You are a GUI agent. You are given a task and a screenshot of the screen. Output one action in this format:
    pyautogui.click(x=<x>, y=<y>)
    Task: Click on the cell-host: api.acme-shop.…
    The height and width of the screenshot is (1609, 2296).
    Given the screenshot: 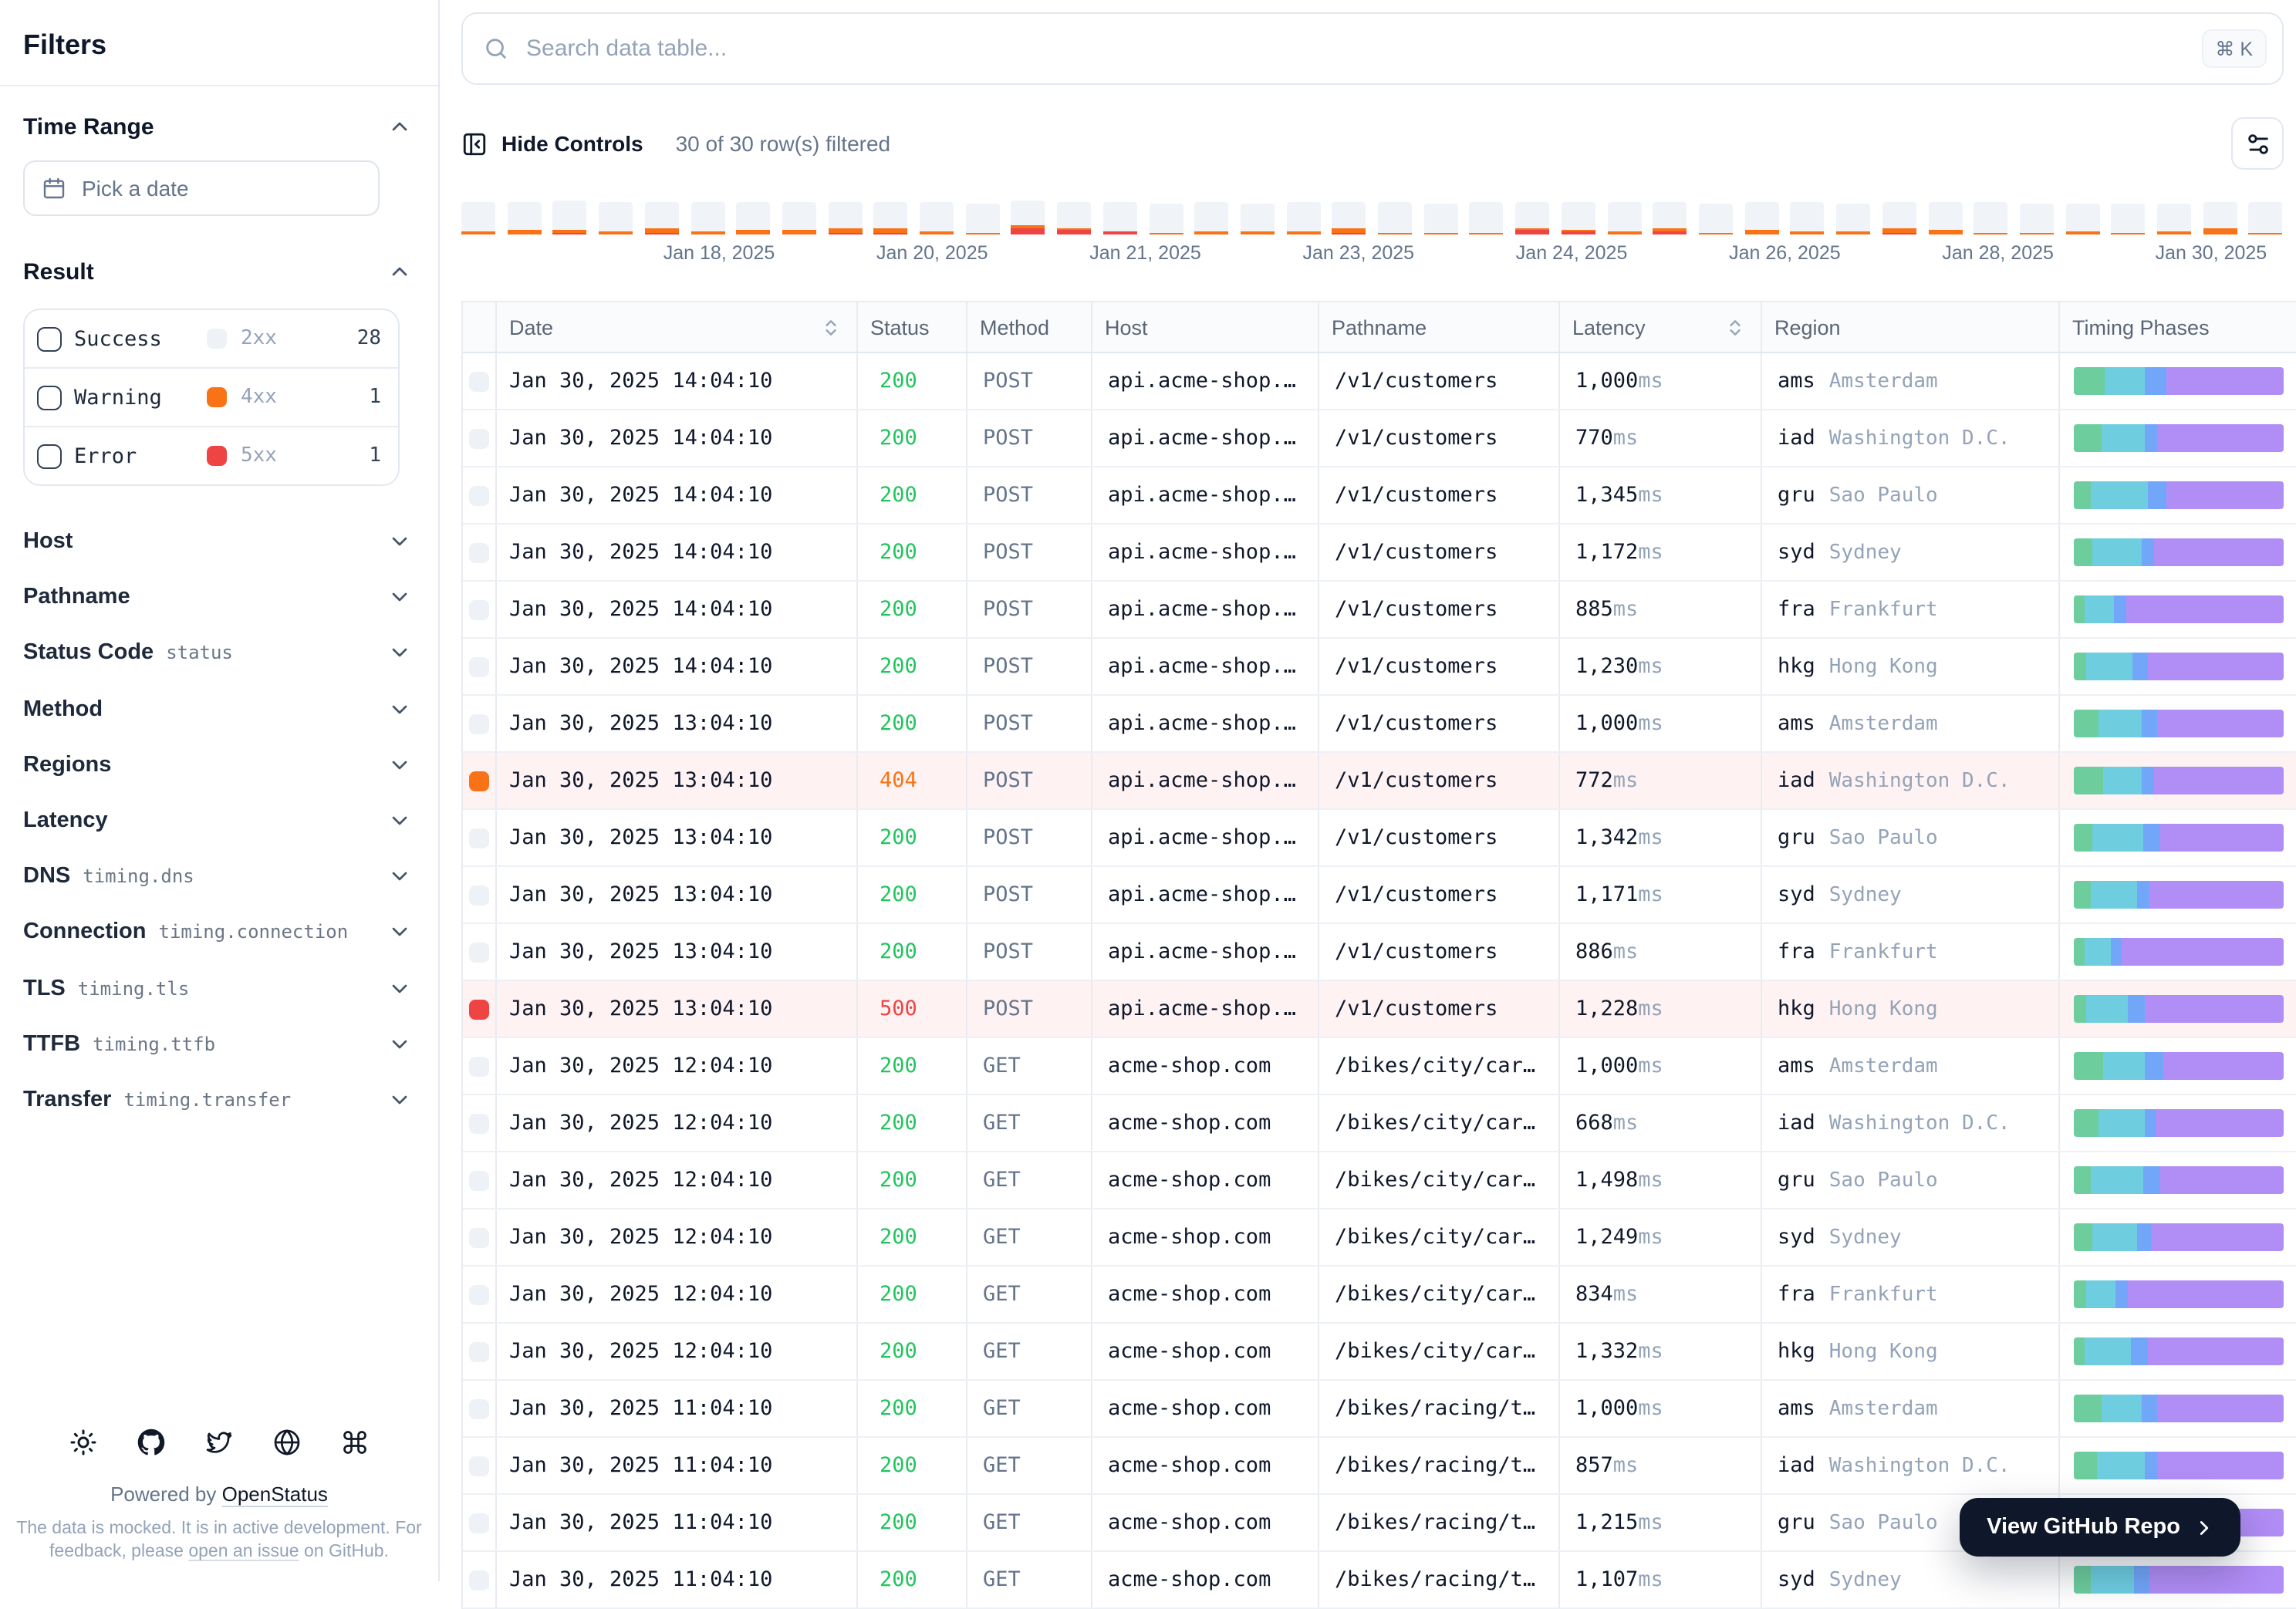 What is the action you would take?
    pyautogui.click(x=1205, y=838)
    